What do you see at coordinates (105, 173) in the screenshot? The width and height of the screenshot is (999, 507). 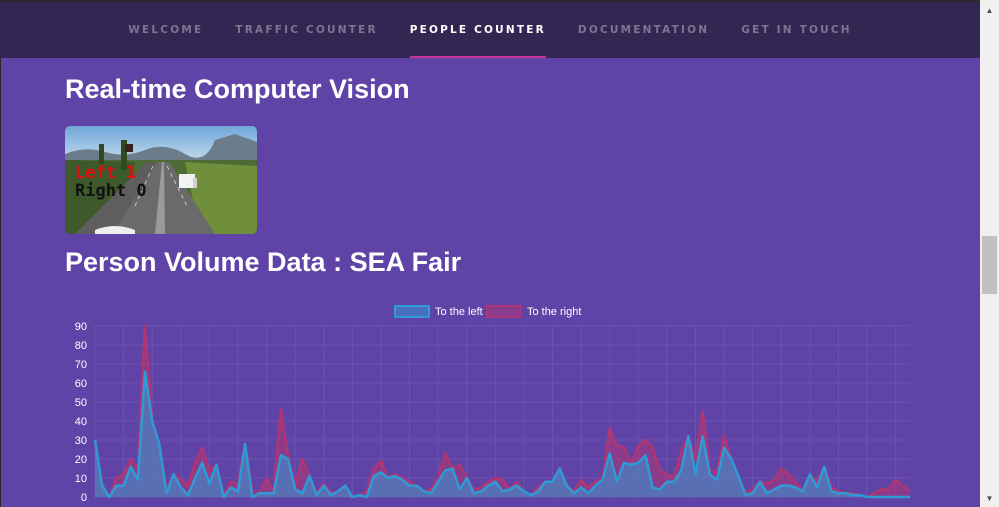 I see `overlay-left-count: Left 1` at bounding box center [105, 173].